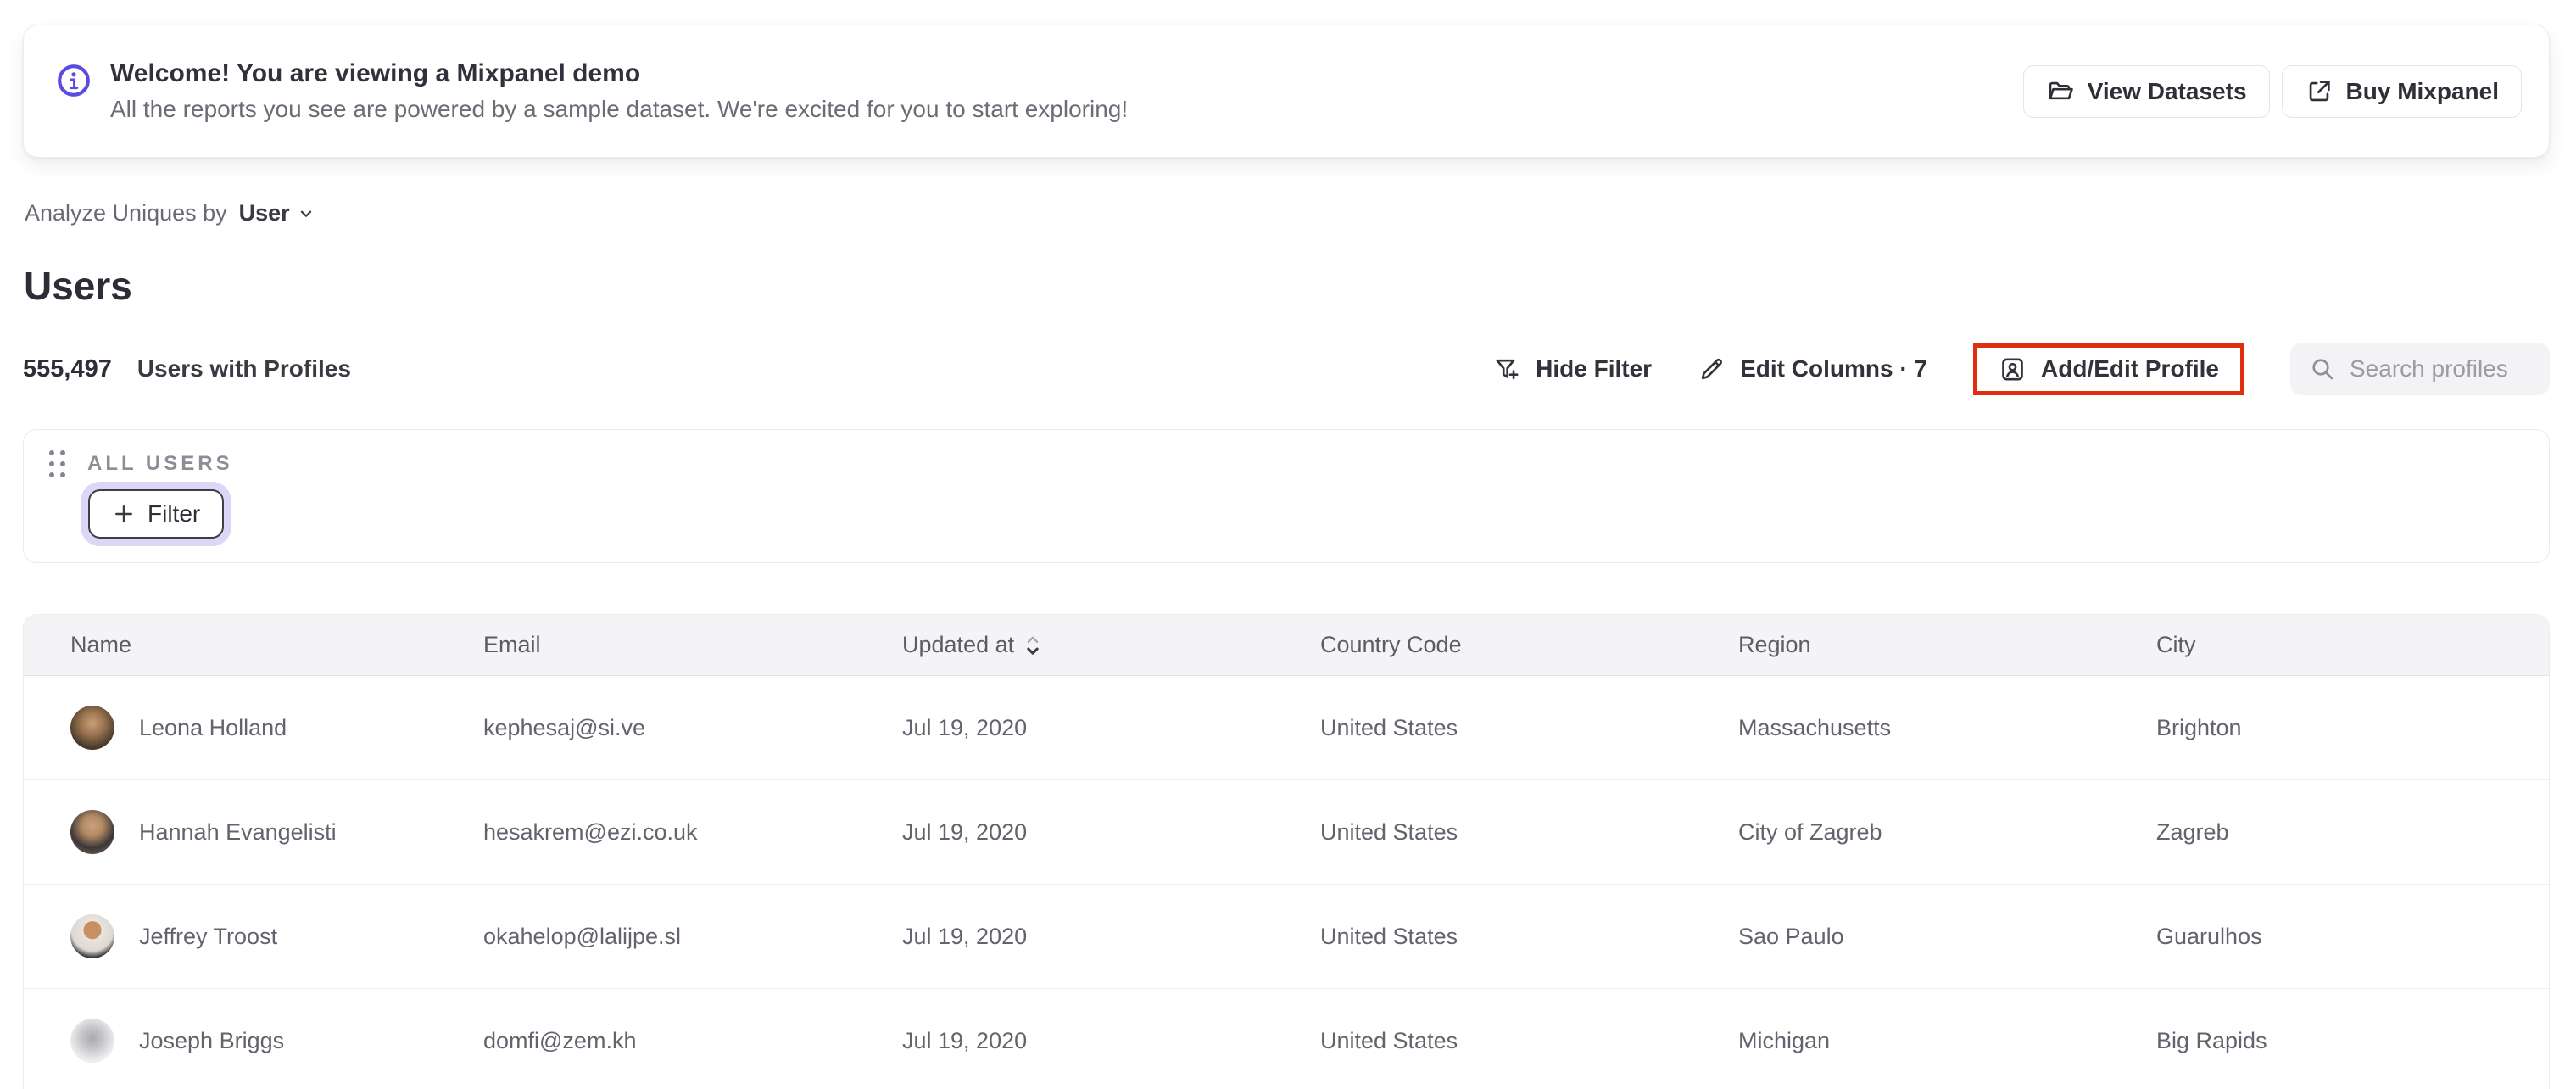 Image resolution: width=2576 pixels, height=1089 pixels. What do you see at coordinates (212, 1040) in the screenshot?
I see `user-name: Joseph Briggs` at bounding box center [212, 1040].